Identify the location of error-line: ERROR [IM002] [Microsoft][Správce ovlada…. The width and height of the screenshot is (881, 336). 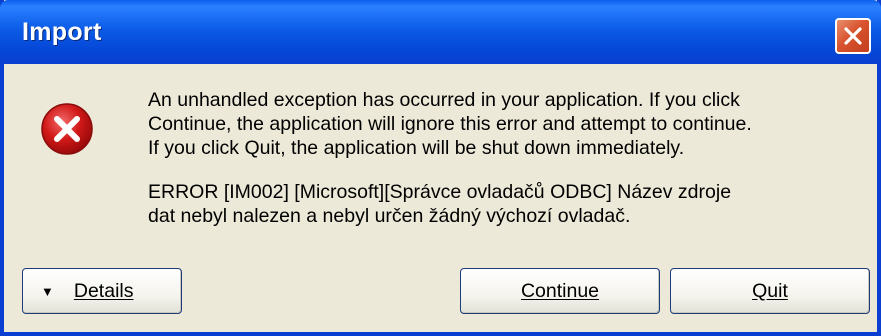
(440, 192).